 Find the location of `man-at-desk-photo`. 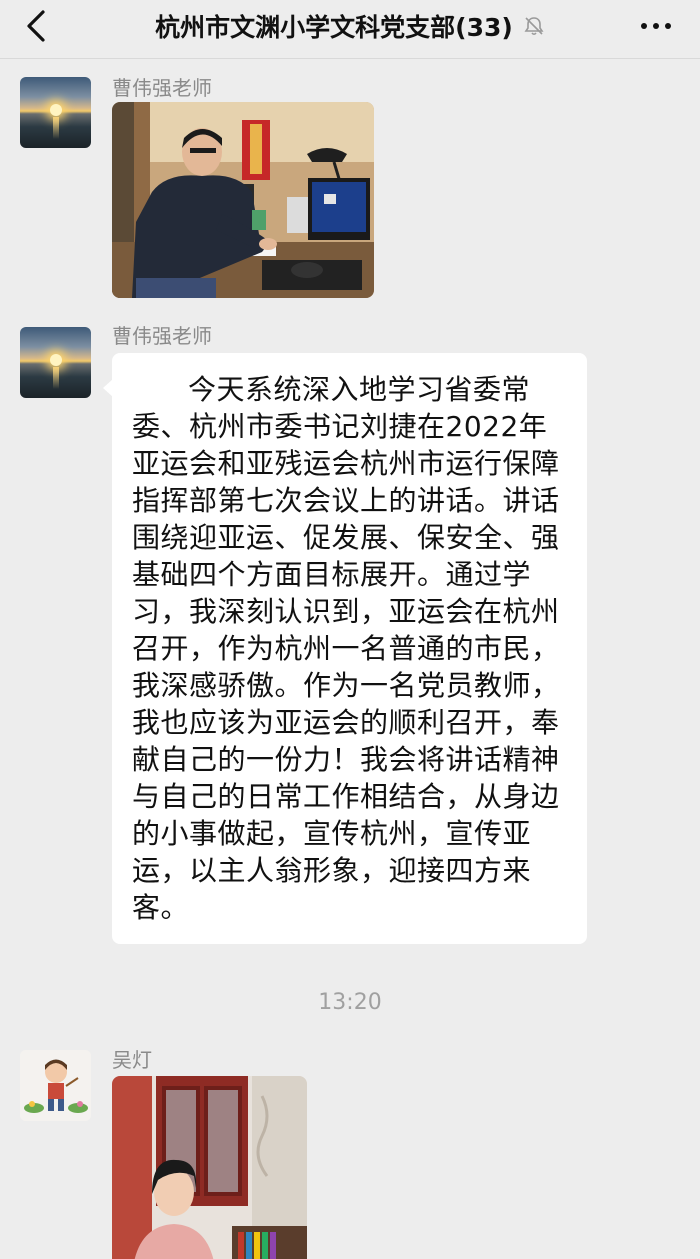

man-at-desk-photo is located at coordinates (243, 200).